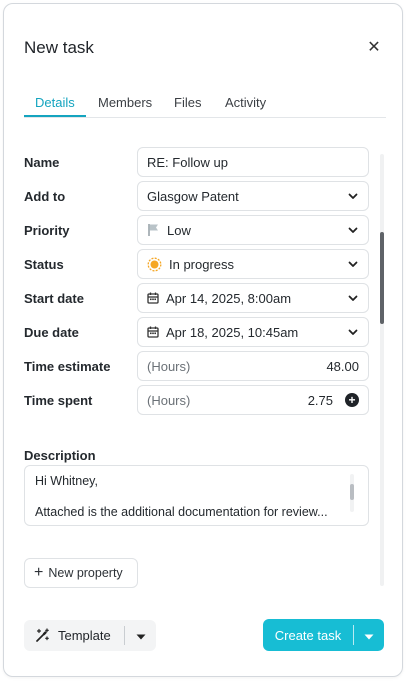 This screenshot has width=406, height=681. What do you see at coordinates (45, 196) in the screenshot?
I see `add-to-label: Add to` at bounding box center [45, 196].